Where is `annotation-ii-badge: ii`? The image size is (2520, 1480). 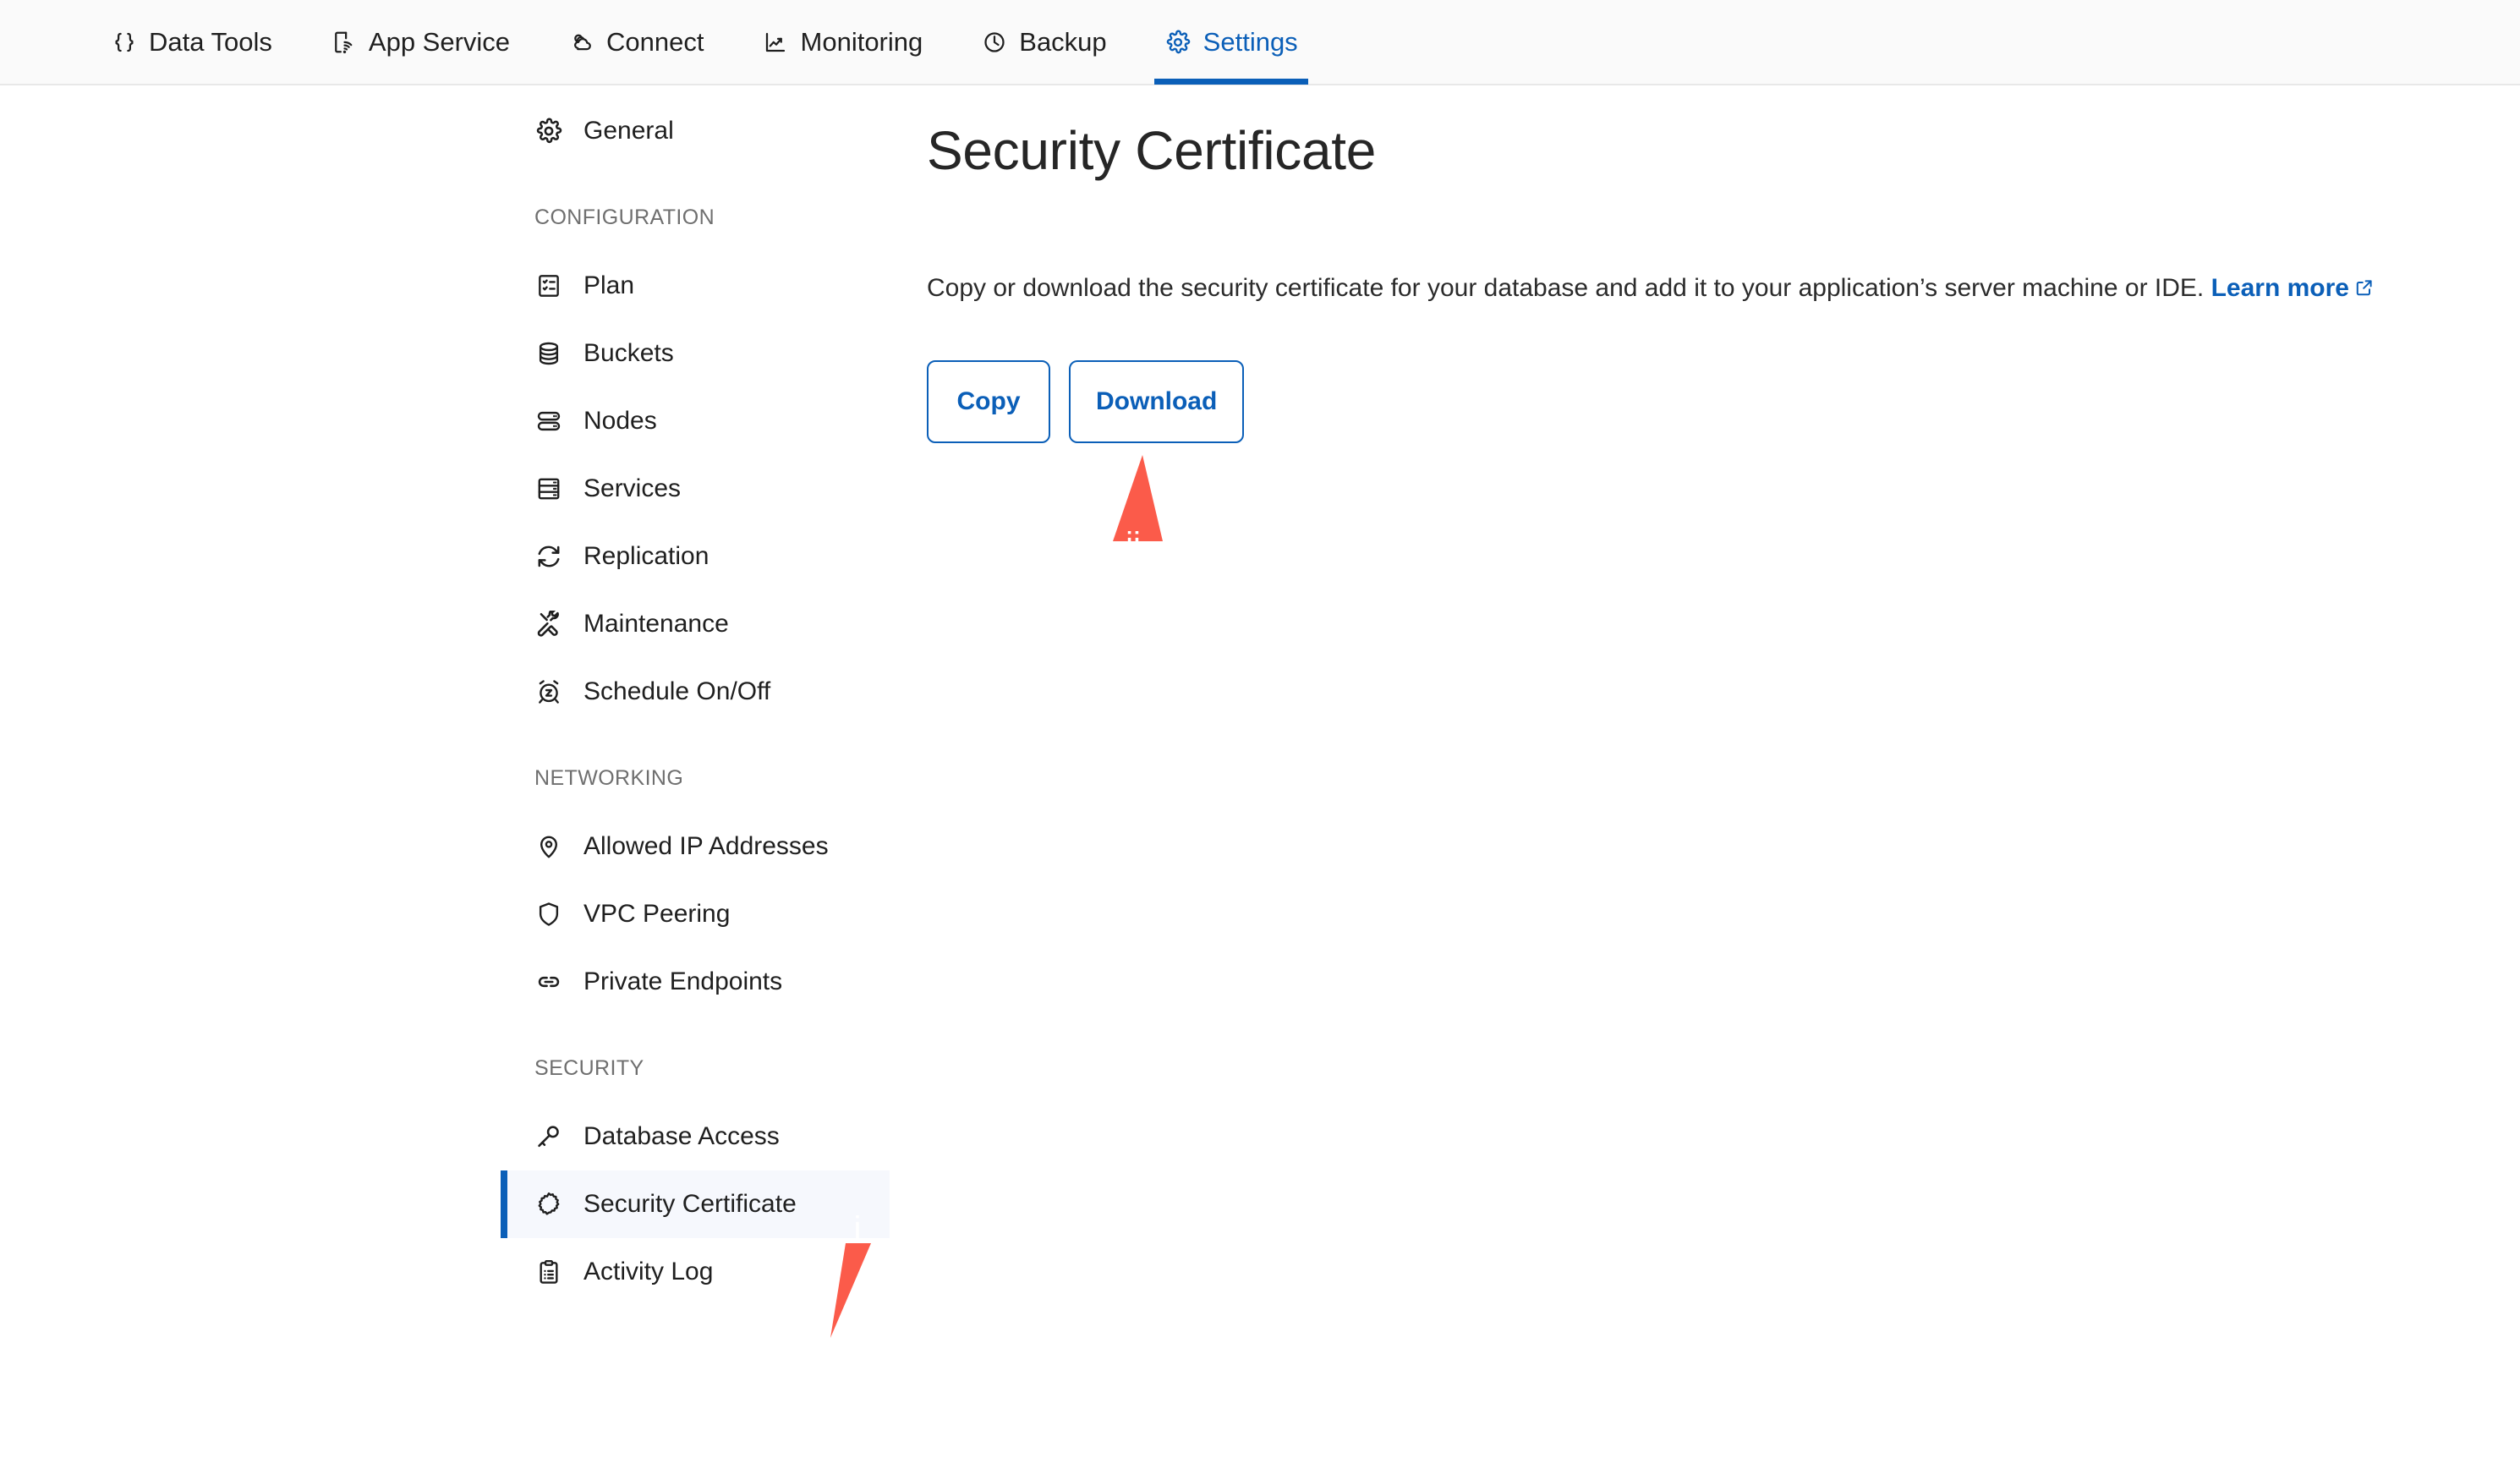
annotation-ii-badge: ii is located at coordinates (1133, 544).